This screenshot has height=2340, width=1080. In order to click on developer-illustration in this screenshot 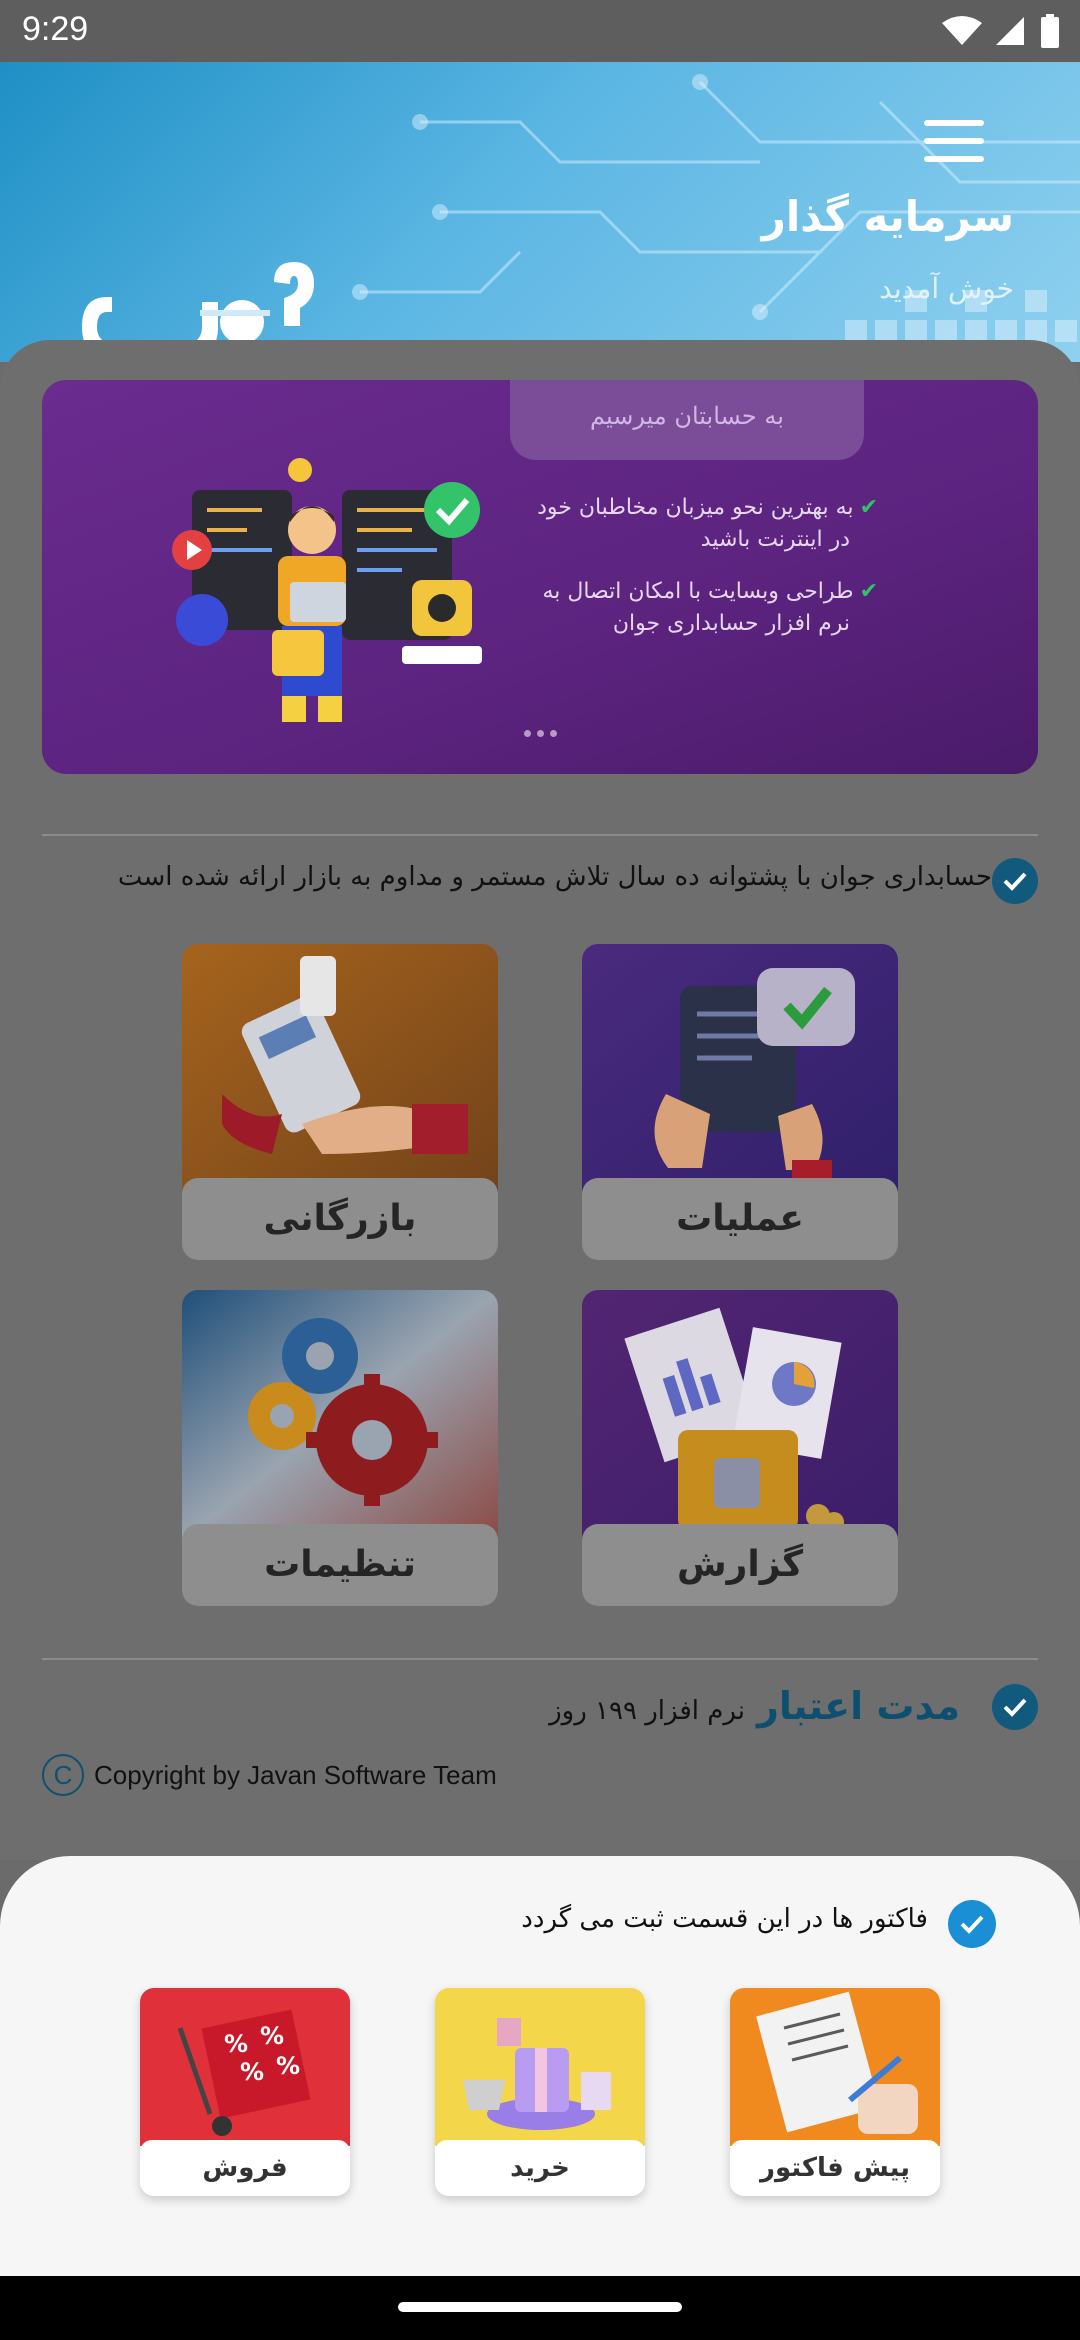, I will do `click(327, 590)`.